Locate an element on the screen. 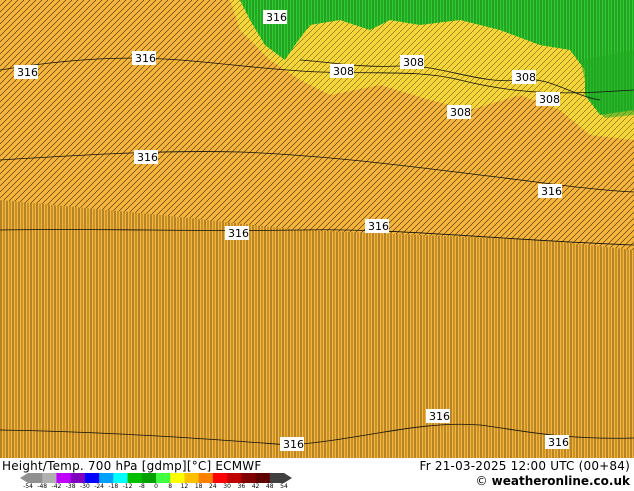 This screenshot has height=491, width=634. colorbar-tick-label: -8 is located at coordinates (141, 486).